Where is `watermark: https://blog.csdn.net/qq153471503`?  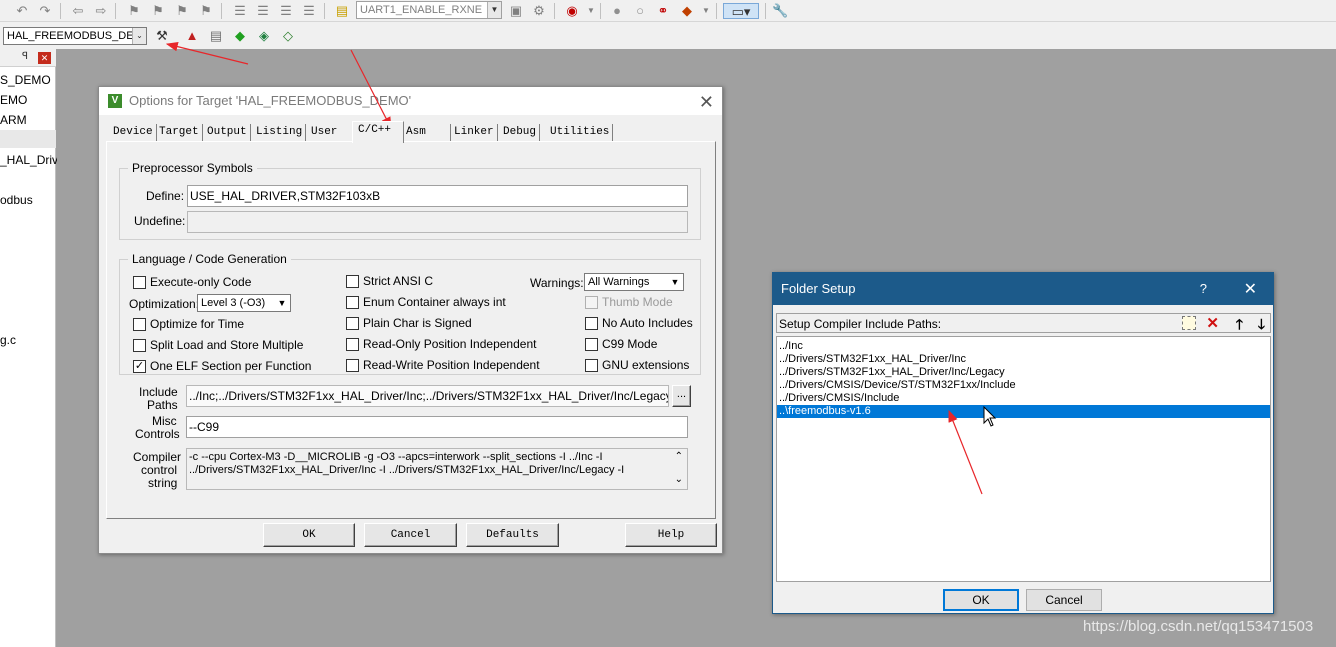
watermark: https://blog.csdn.net/qq153471503 is located at coordinates (1198, 626).